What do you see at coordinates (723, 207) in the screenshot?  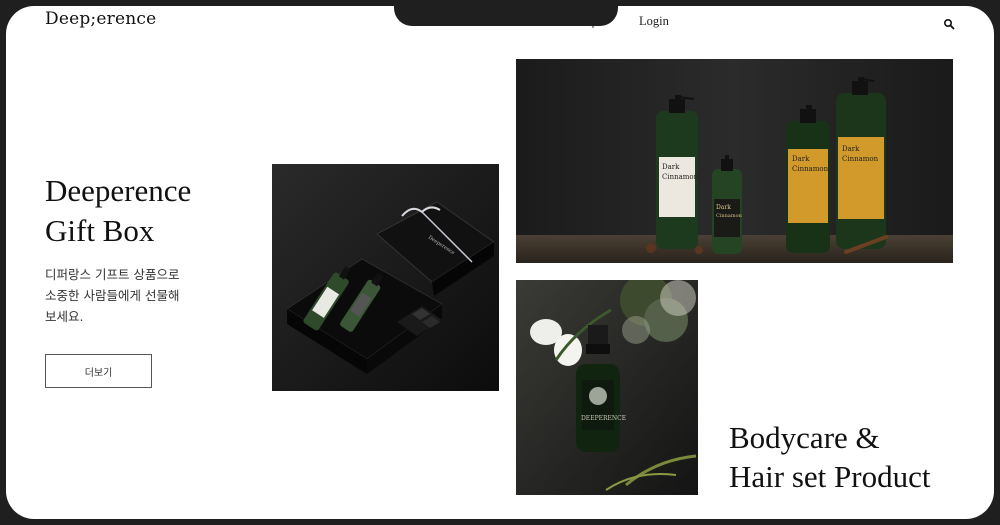 I see `bottle2-name-line1: Dark` at bounding box center [723, 207].